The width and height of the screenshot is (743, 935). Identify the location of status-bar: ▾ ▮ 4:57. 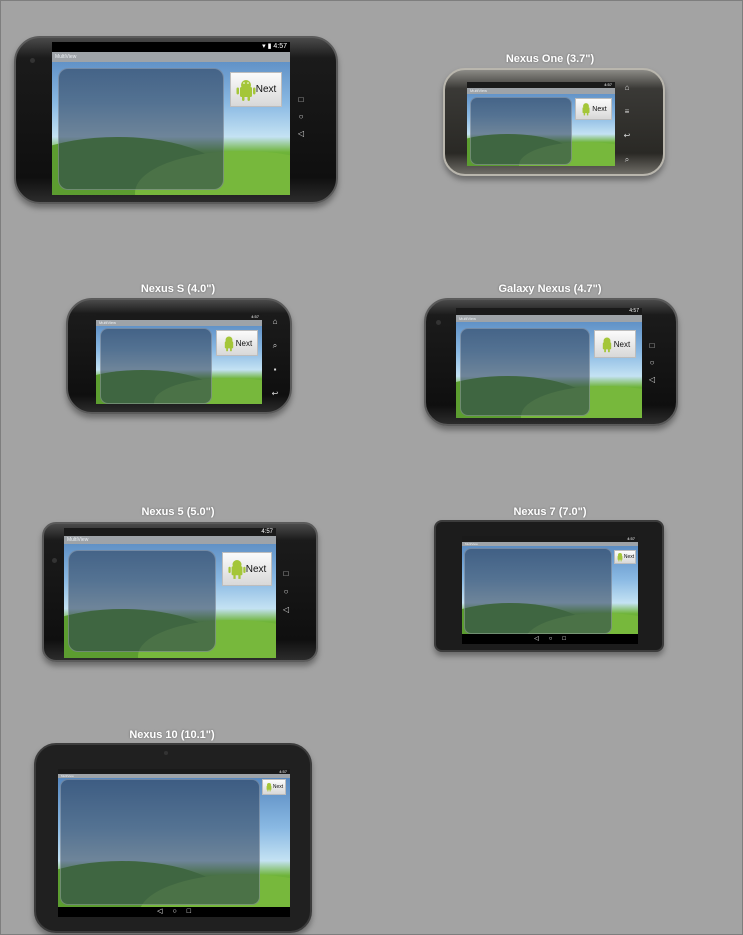
(171, 47).